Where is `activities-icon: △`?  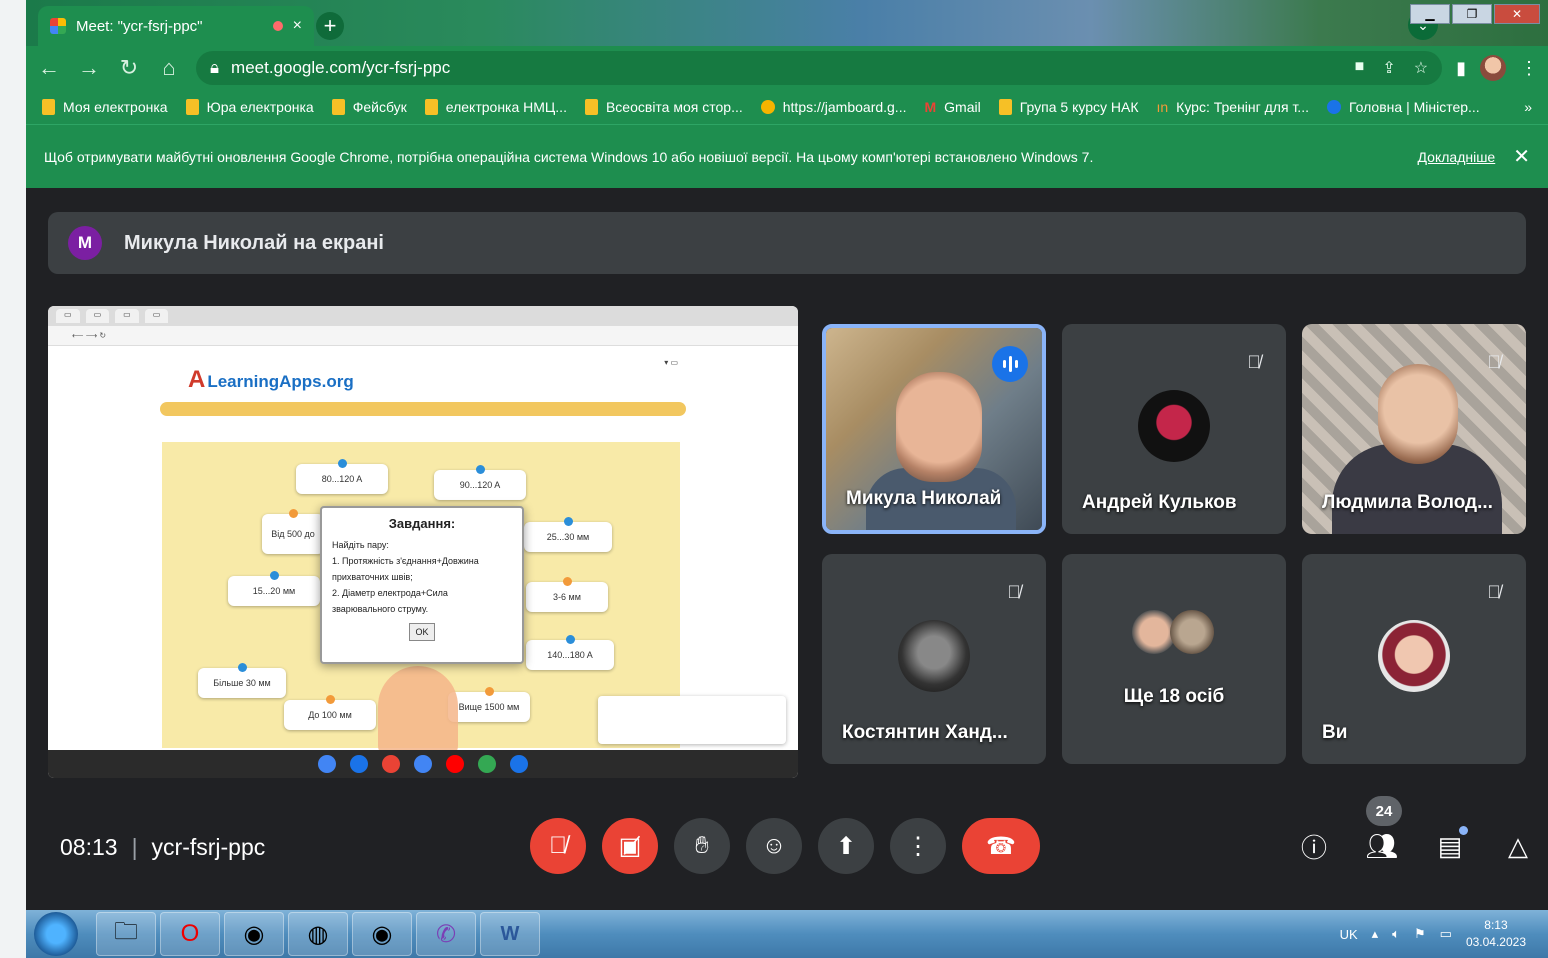 activities-icon: △ is located at coordinates (1518, 845).